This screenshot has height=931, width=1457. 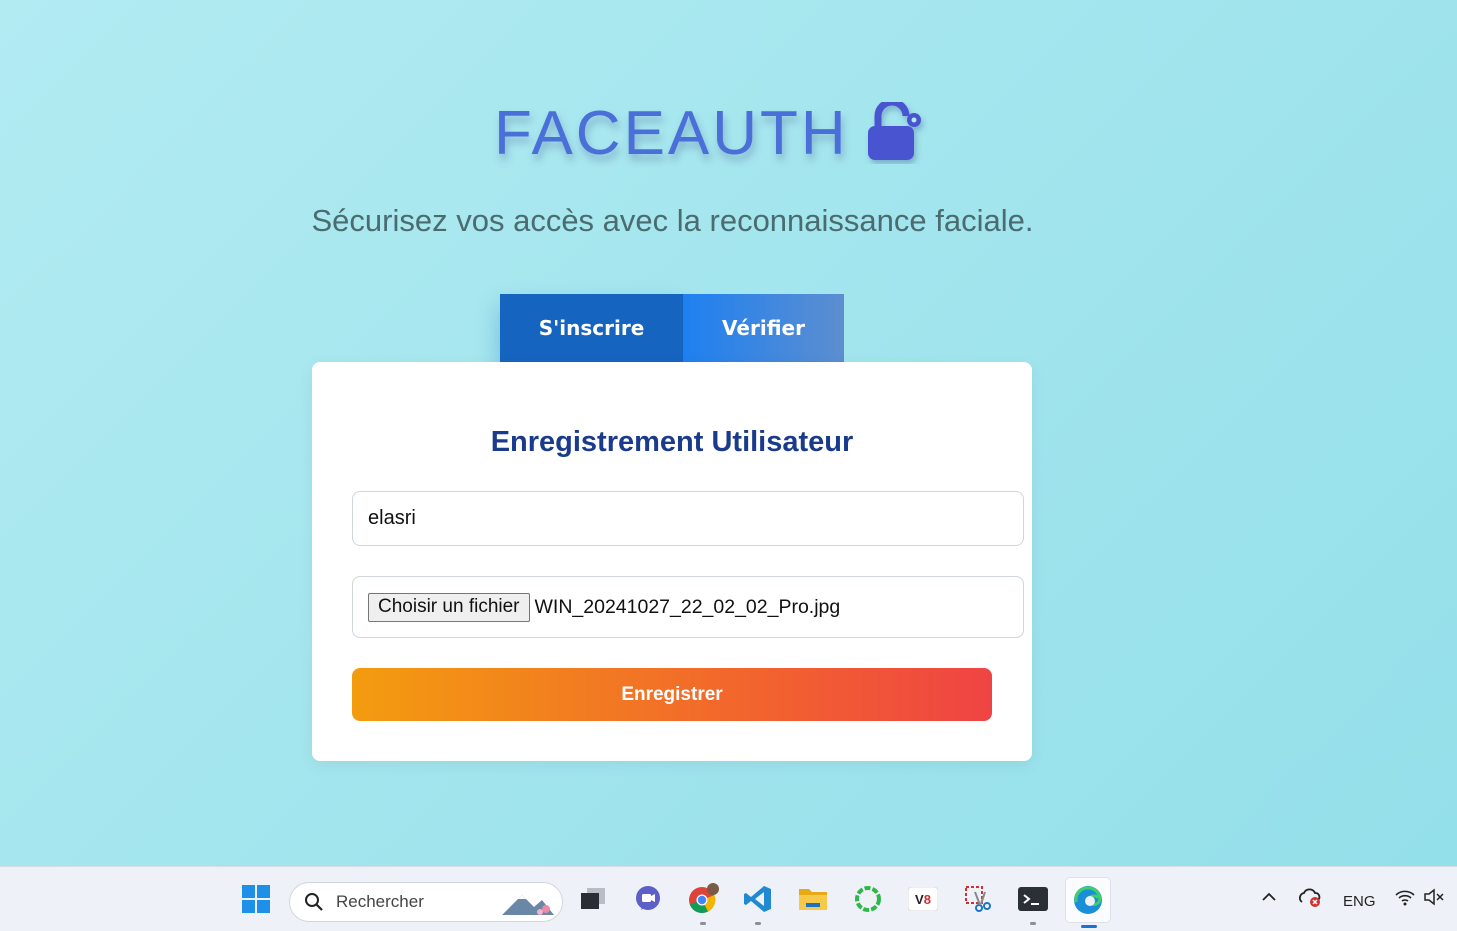 I want to click on search-icon, so click(x=314, y=902).